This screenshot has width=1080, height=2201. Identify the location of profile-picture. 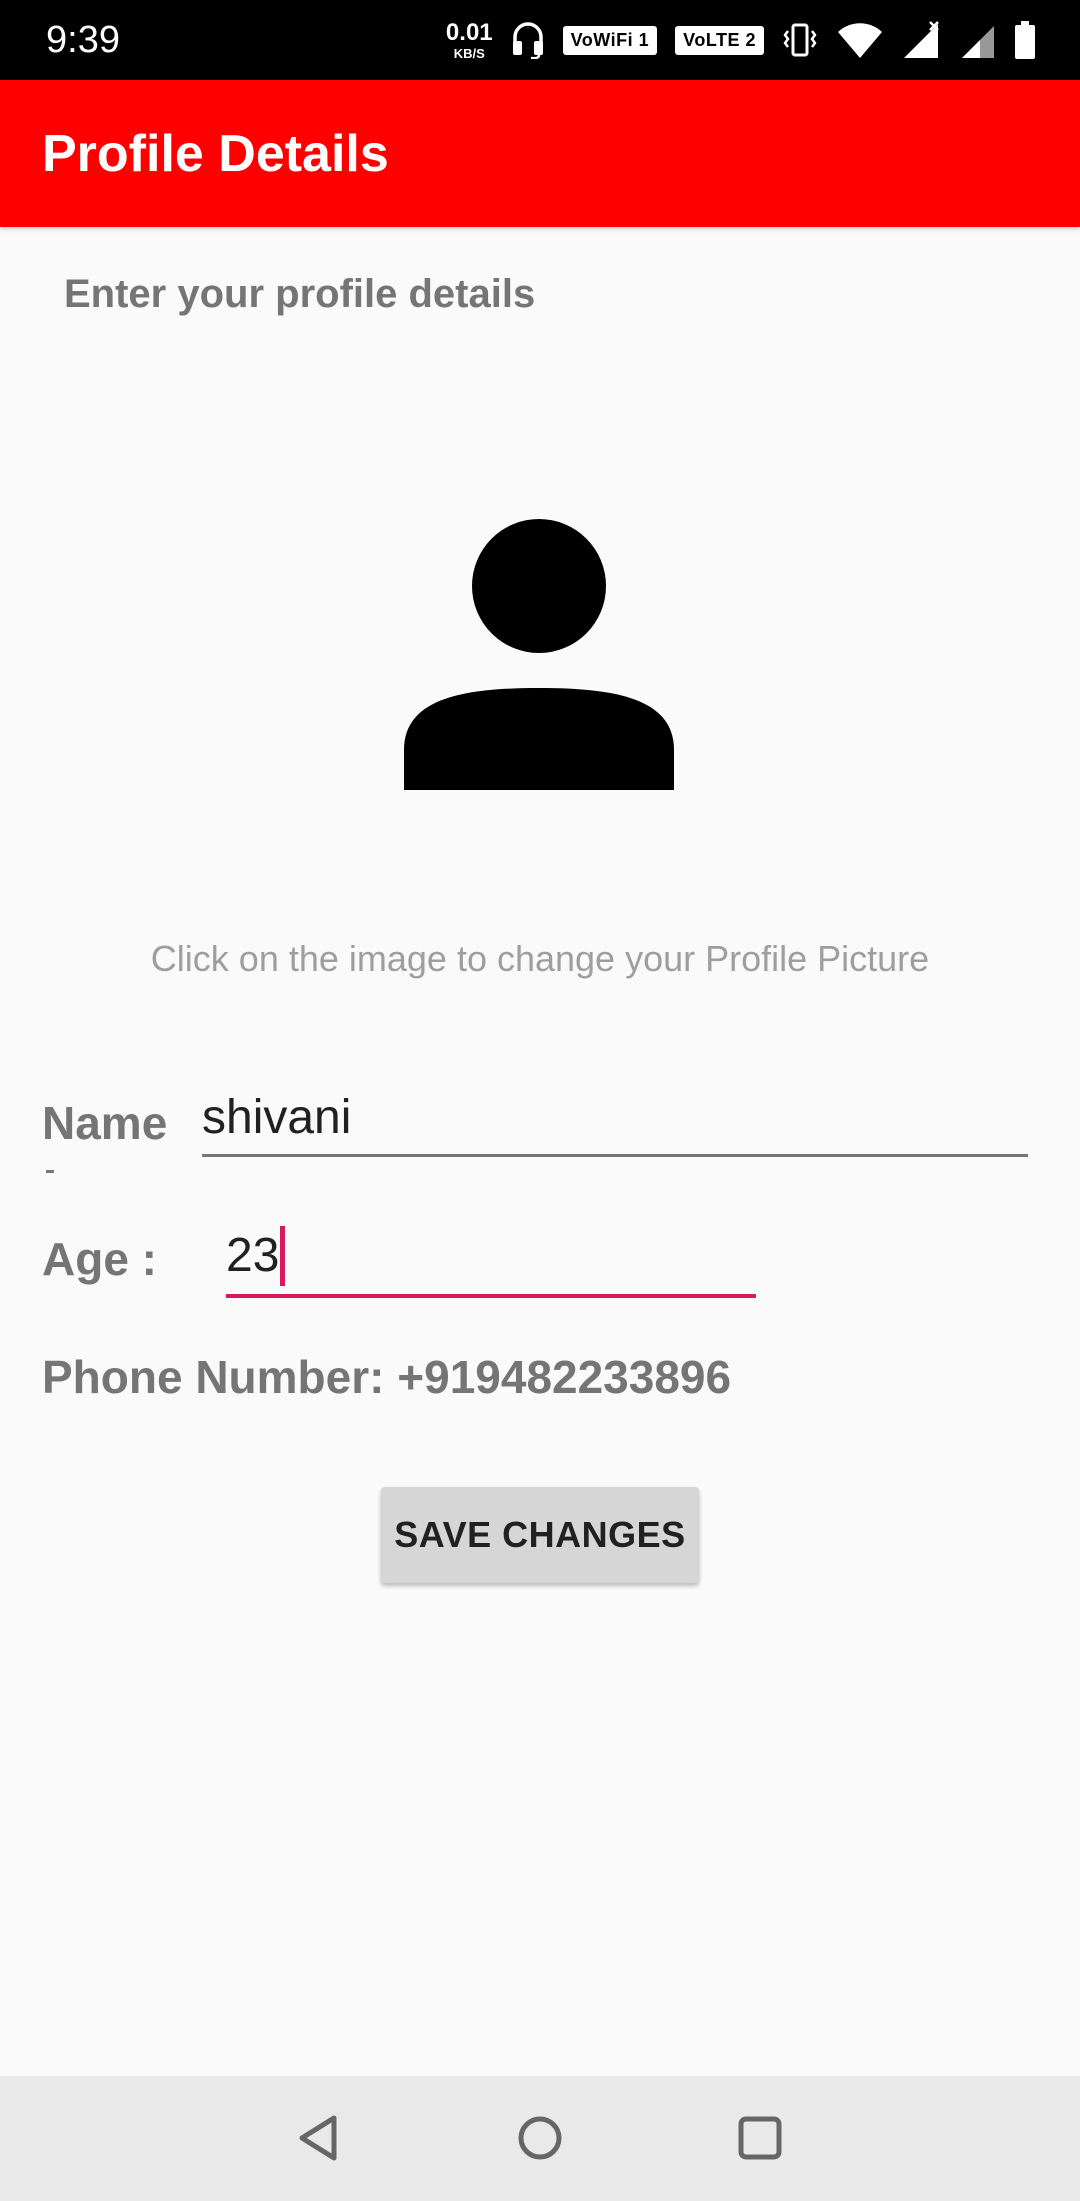
(539, 654).